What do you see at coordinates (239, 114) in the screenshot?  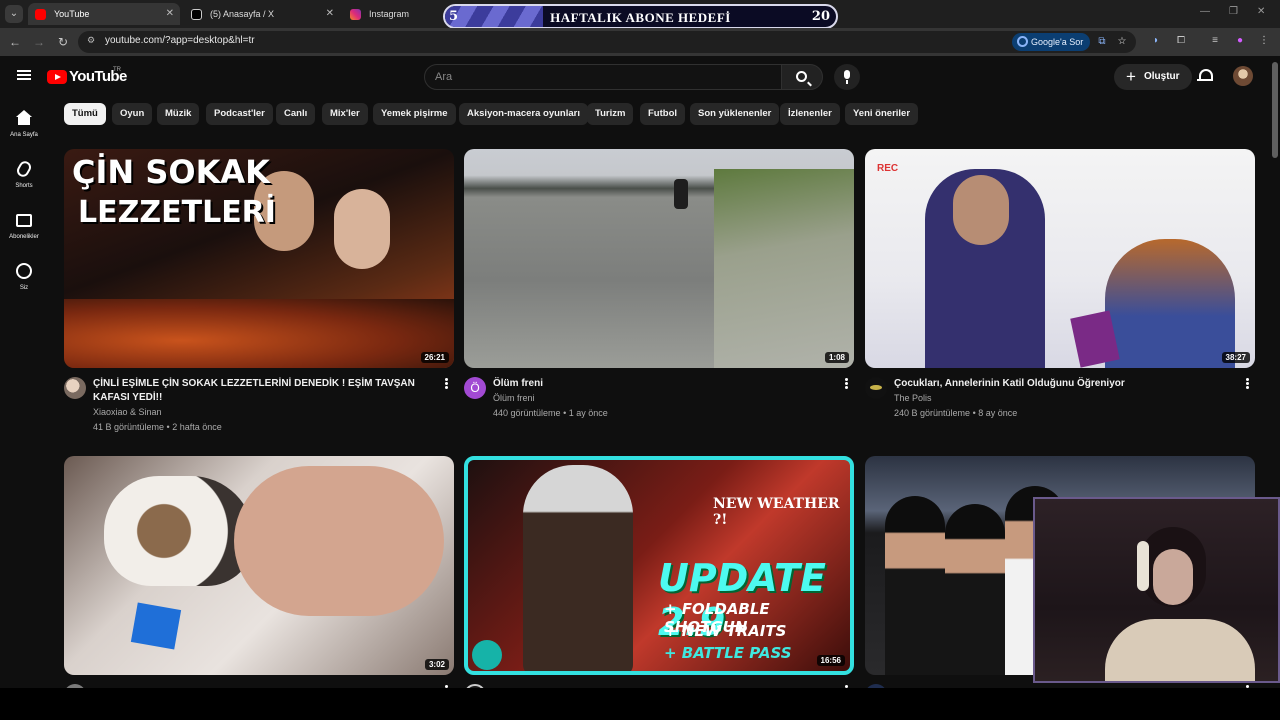 I see `chip-podcasts: Podcast'ler` at bounding box center [239, 114].